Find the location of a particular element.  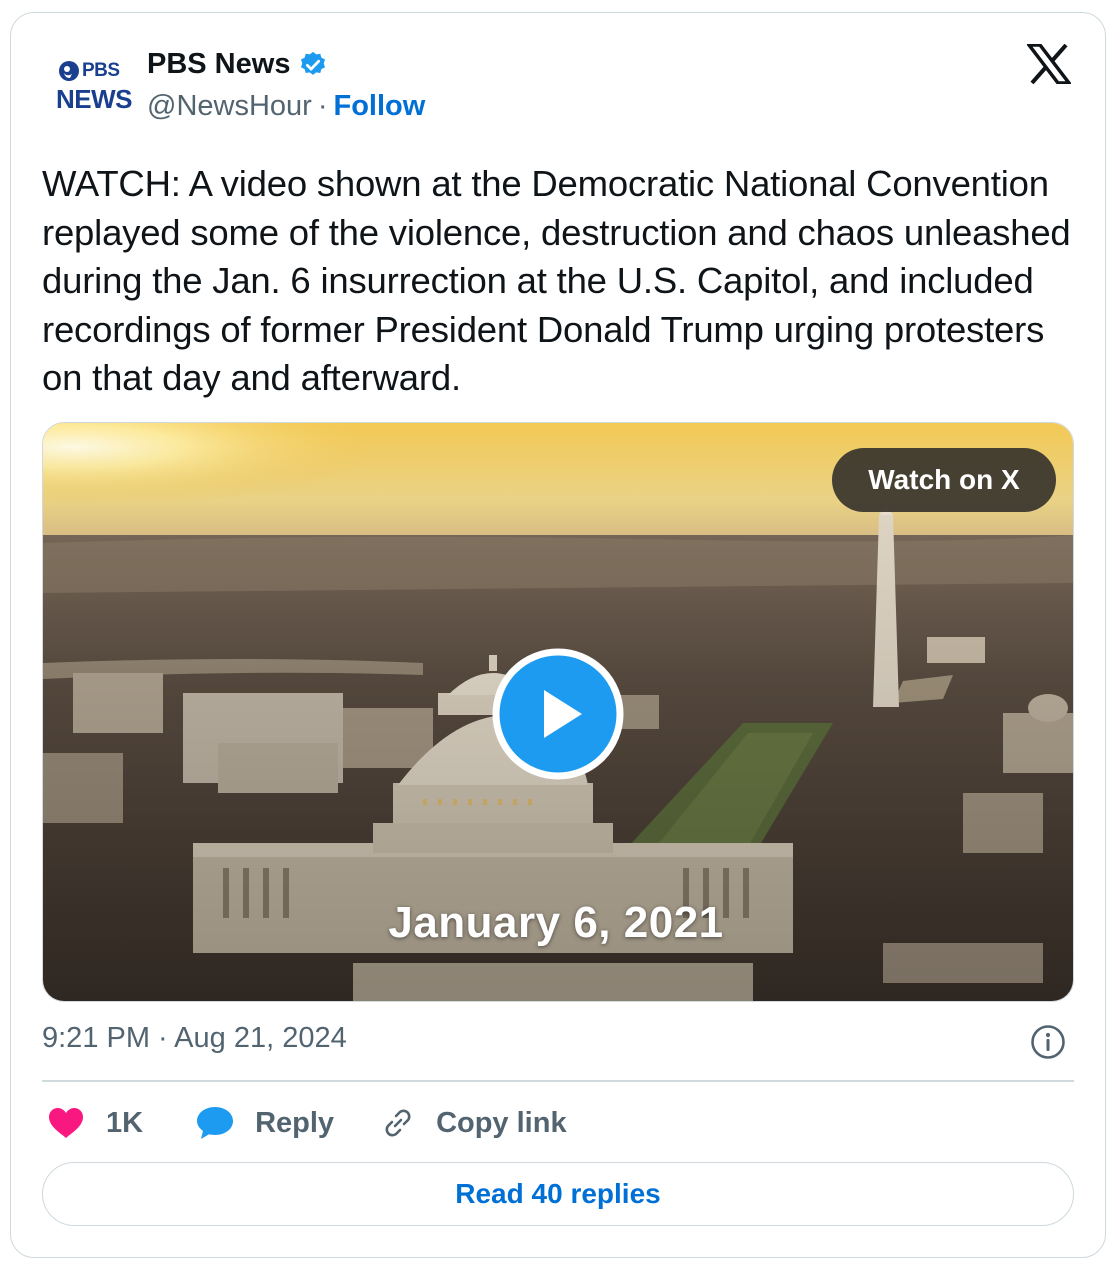

pbs-news-avatar: PBS NEWS is located at coordinates (91, 89).